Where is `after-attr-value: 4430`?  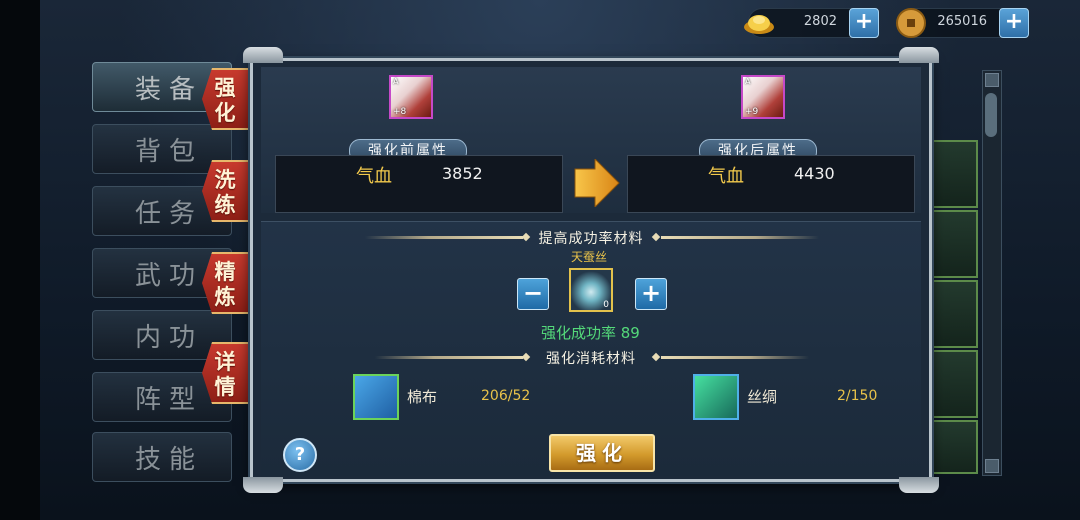
after-attr-value: 4430 is located at coordinates (814, 173).